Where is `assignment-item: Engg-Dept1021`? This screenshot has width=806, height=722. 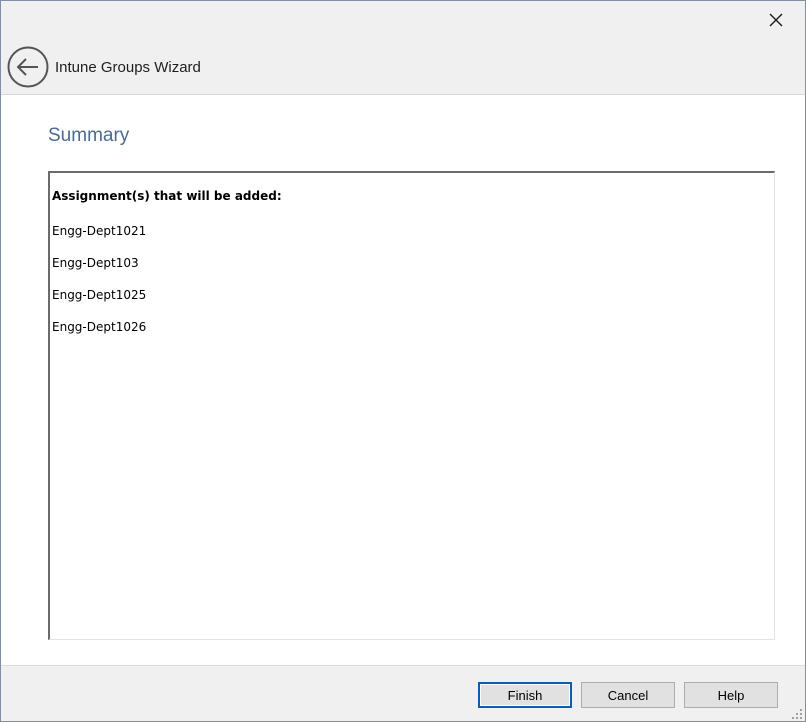 assignment-item: Engg-Dept1021 is located at coordinates (99, 231).